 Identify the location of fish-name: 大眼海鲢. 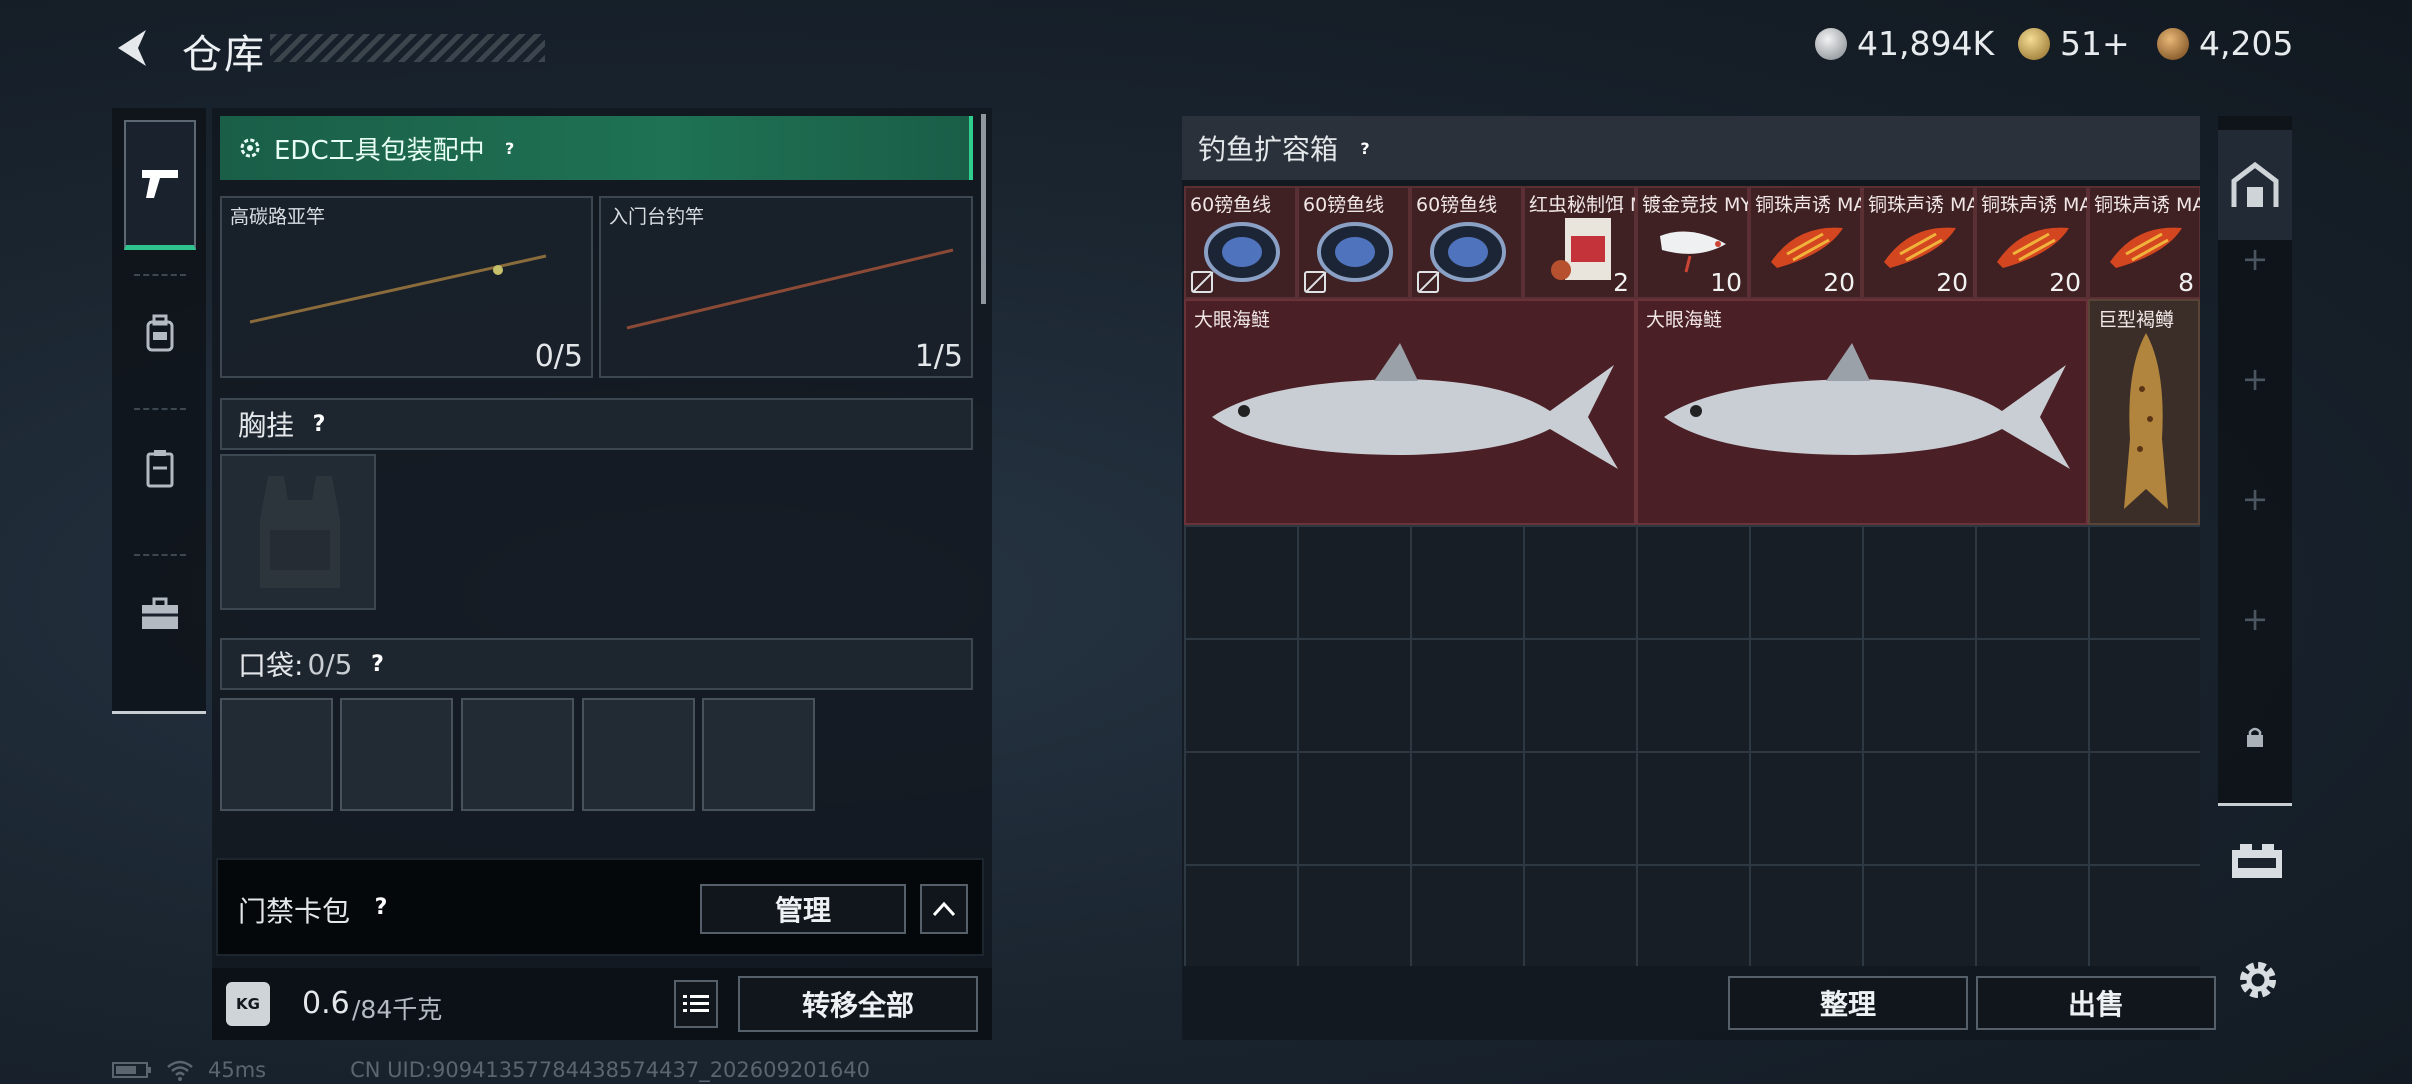
(1684, 320).